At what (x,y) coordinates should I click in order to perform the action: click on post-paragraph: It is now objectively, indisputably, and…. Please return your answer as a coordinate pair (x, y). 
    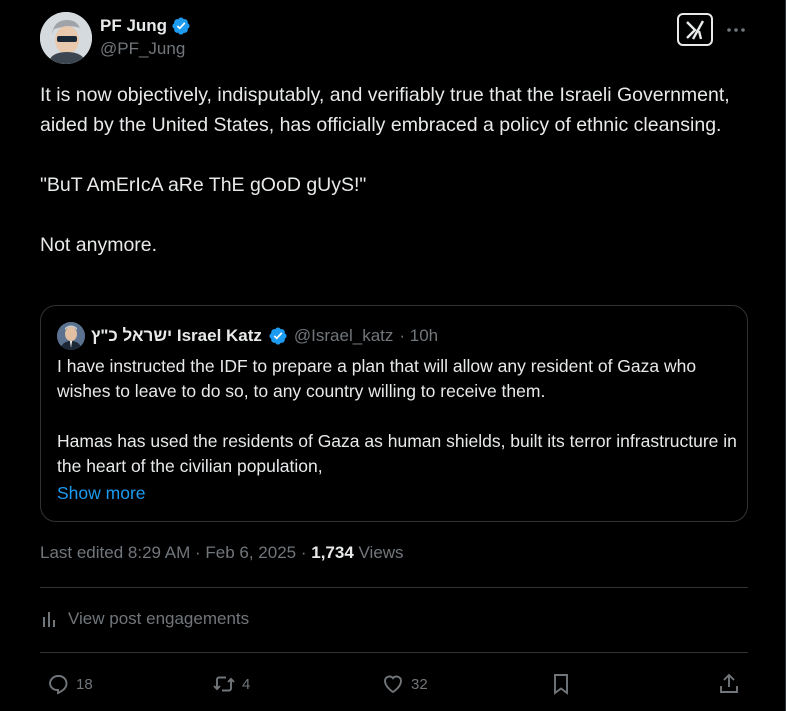
    Looking at the image, I should click on (388, 110).